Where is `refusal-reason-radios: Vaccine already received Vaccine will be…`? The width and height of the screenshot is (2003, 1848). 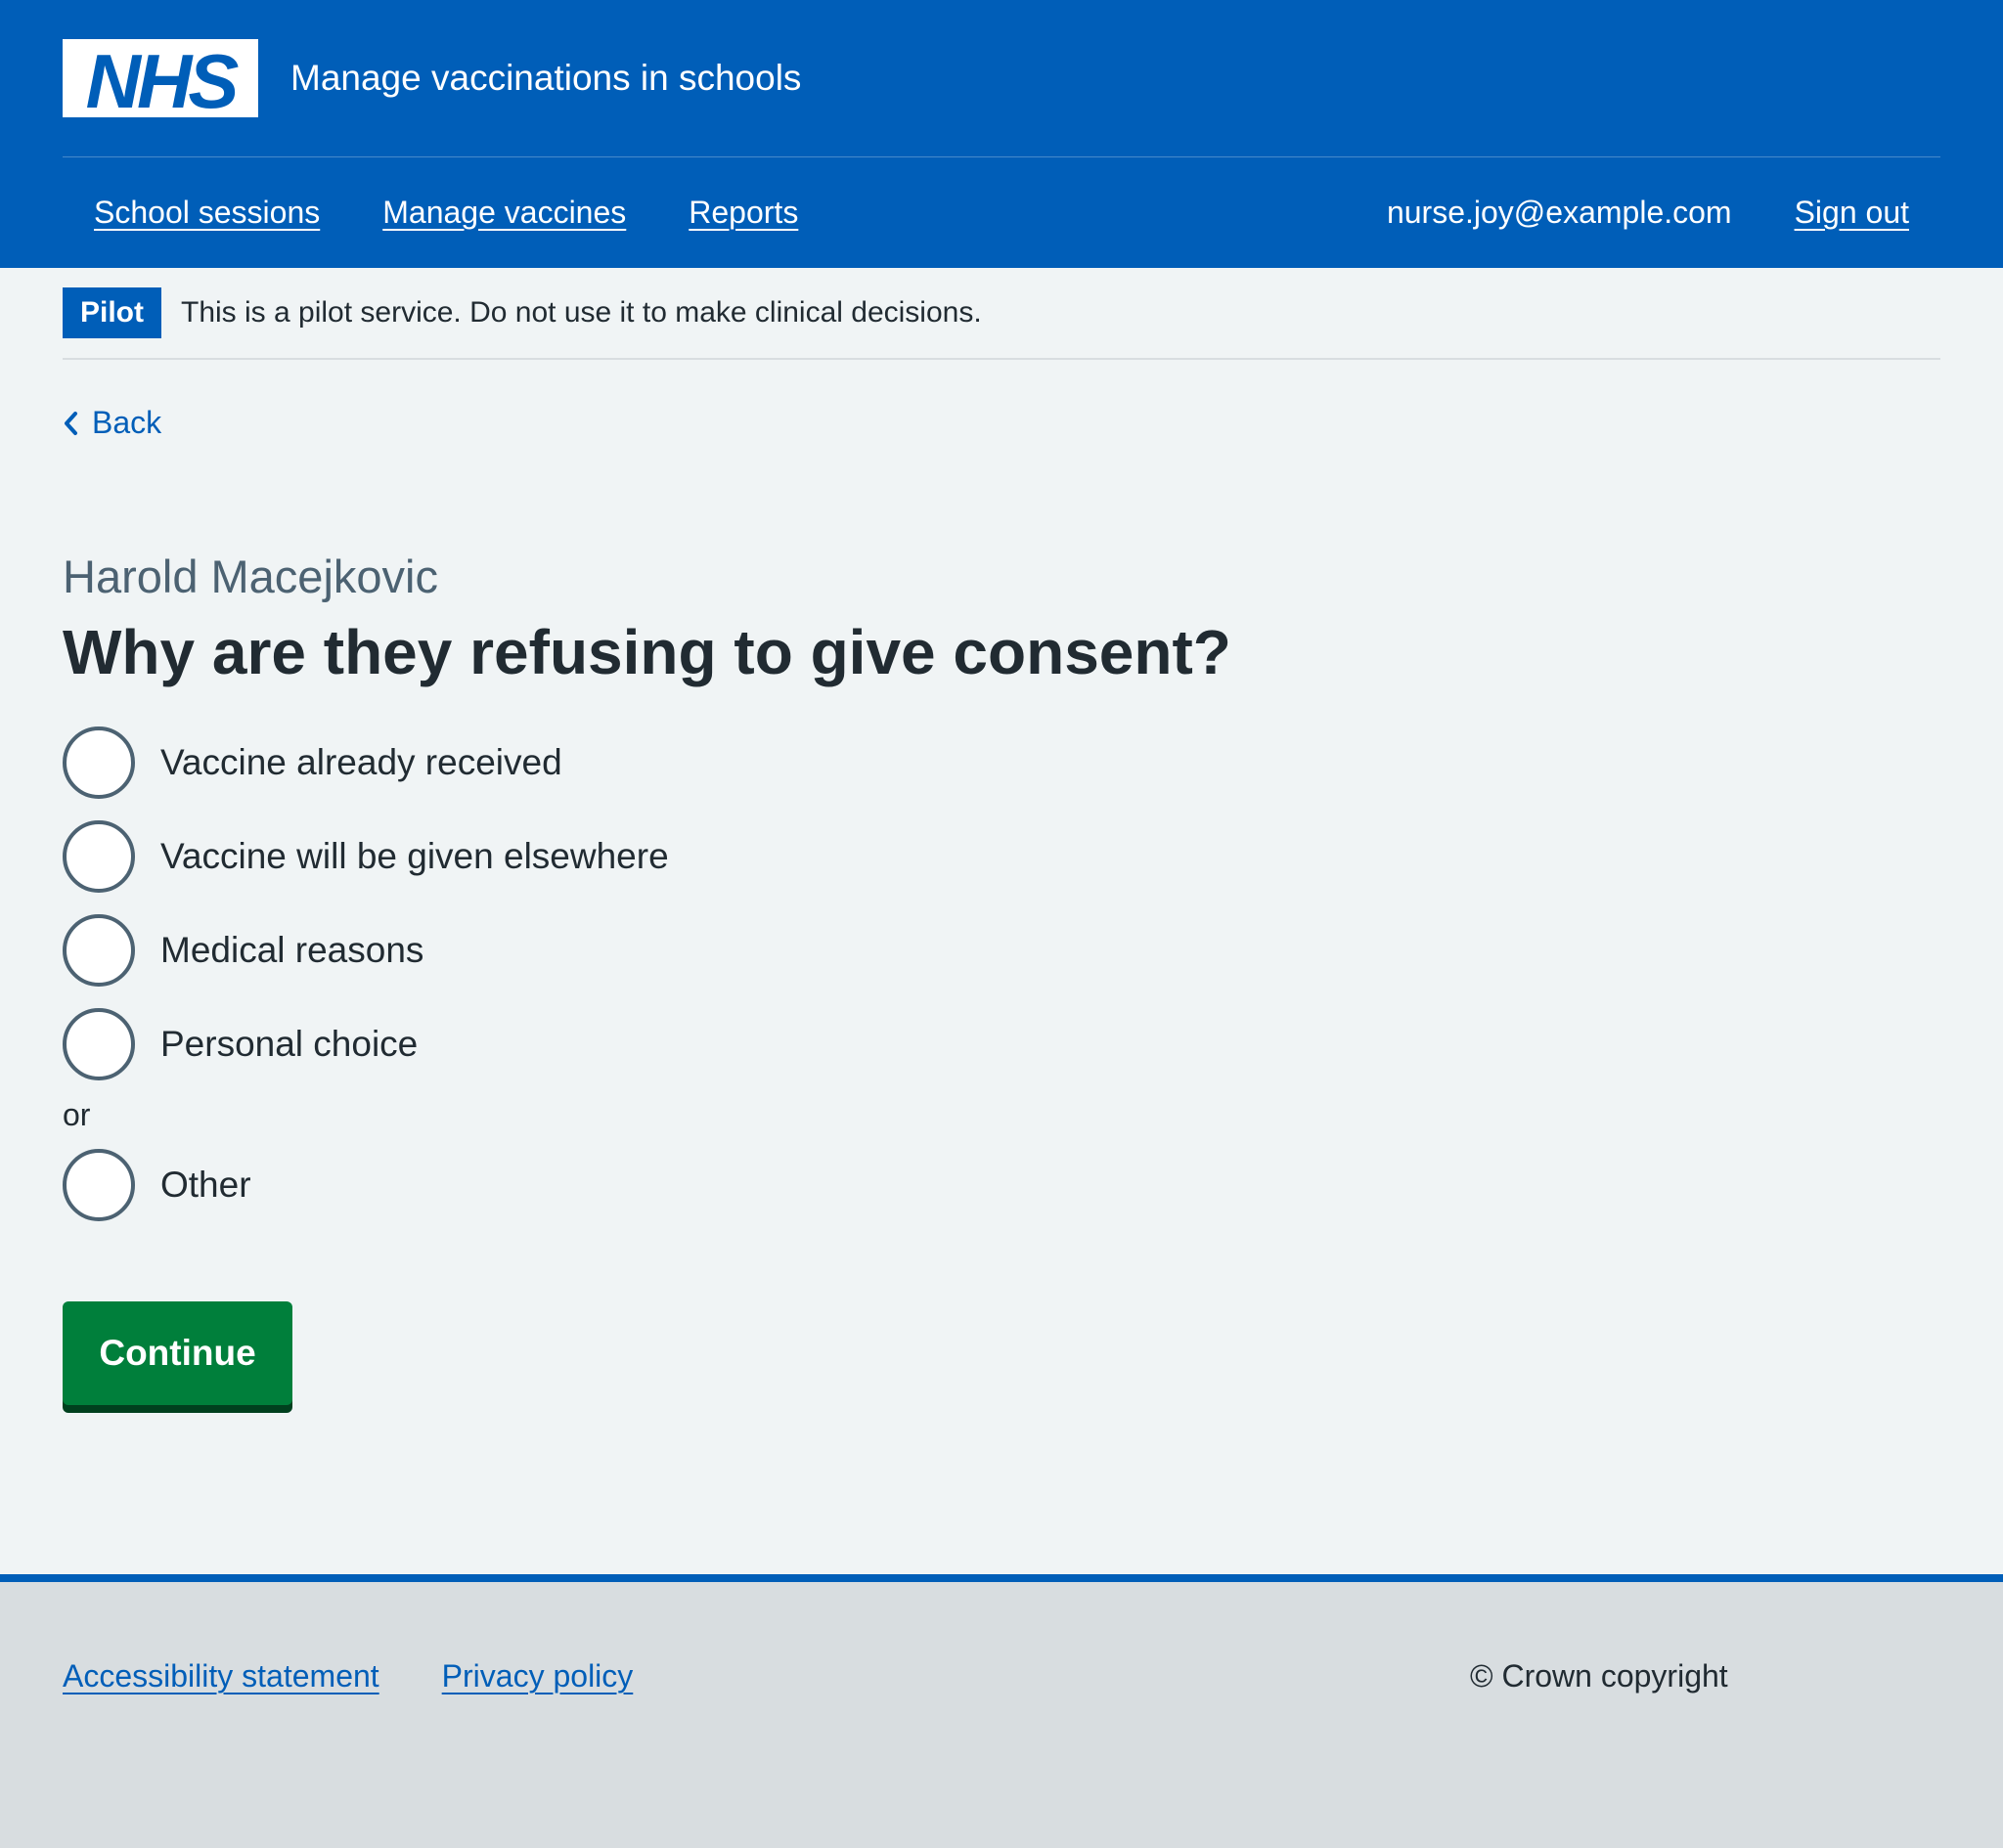
refusal-reason-radios: Vaccine already received Vaccine will be… is located at coordinates (366, 982).